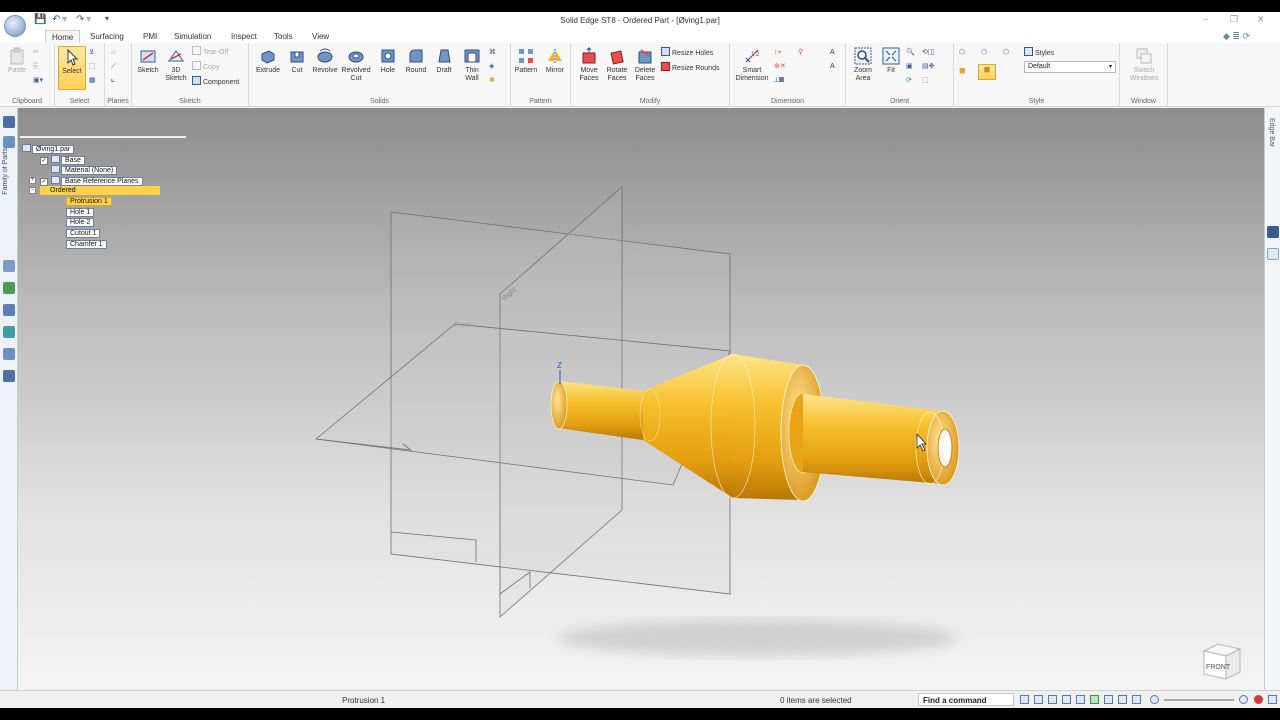 This screenshot has width=1280, height=720. What do you see at coordinates (80, 212) in the screenshot?
I see `tree-item-hole-1: Hole 1` at bounding box center [80, 212].